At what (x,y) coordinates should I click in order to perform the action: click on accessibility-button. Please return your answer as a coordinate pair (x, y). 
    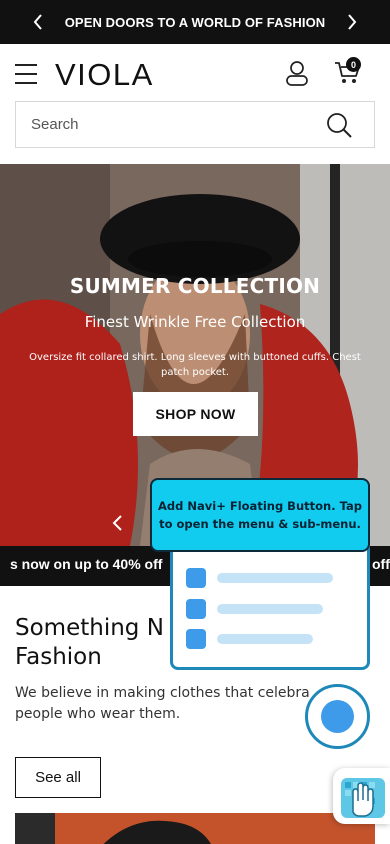
    Looking at the image, I should click on (361, 796).